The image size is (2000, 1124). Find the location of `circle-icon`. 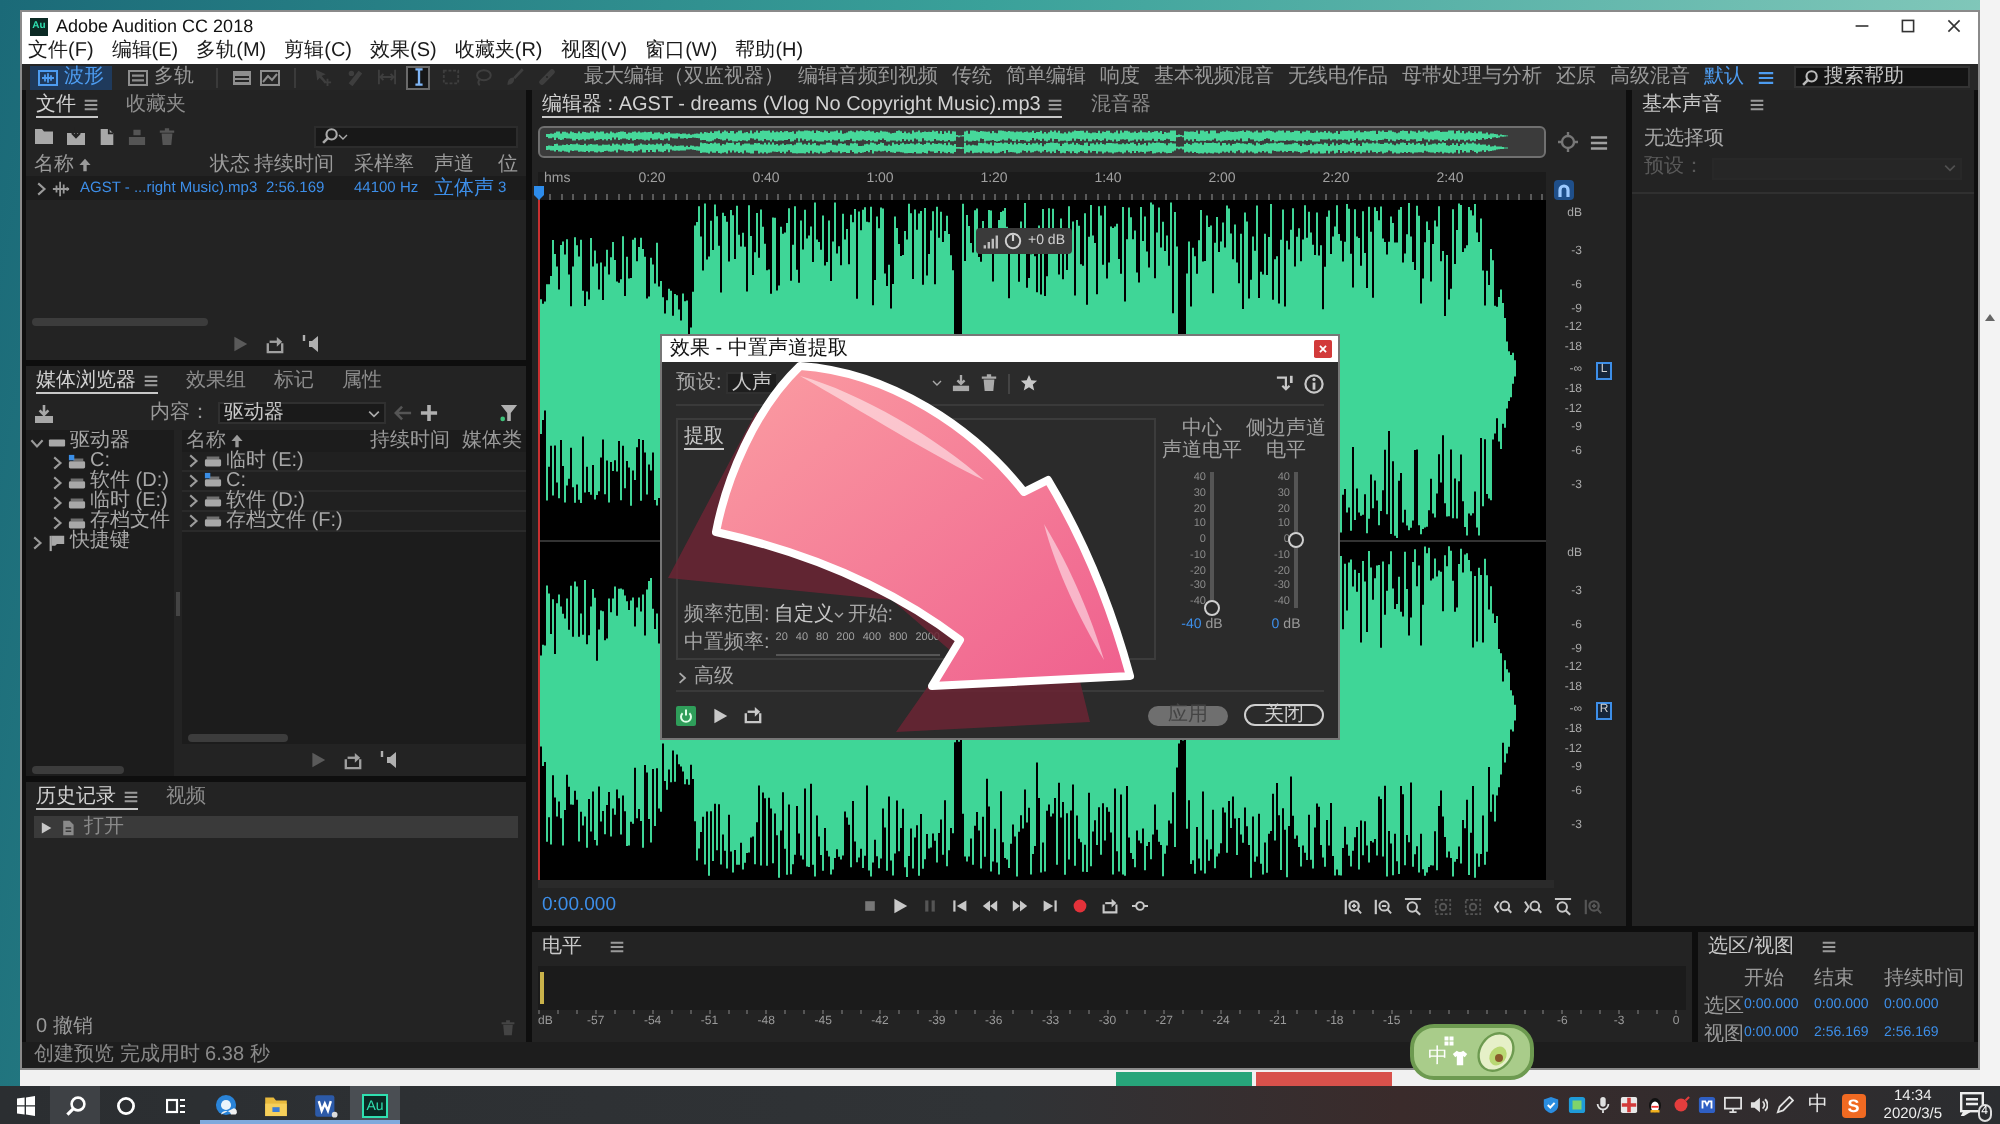

circle-icon is located at coordinates (125, 1105).